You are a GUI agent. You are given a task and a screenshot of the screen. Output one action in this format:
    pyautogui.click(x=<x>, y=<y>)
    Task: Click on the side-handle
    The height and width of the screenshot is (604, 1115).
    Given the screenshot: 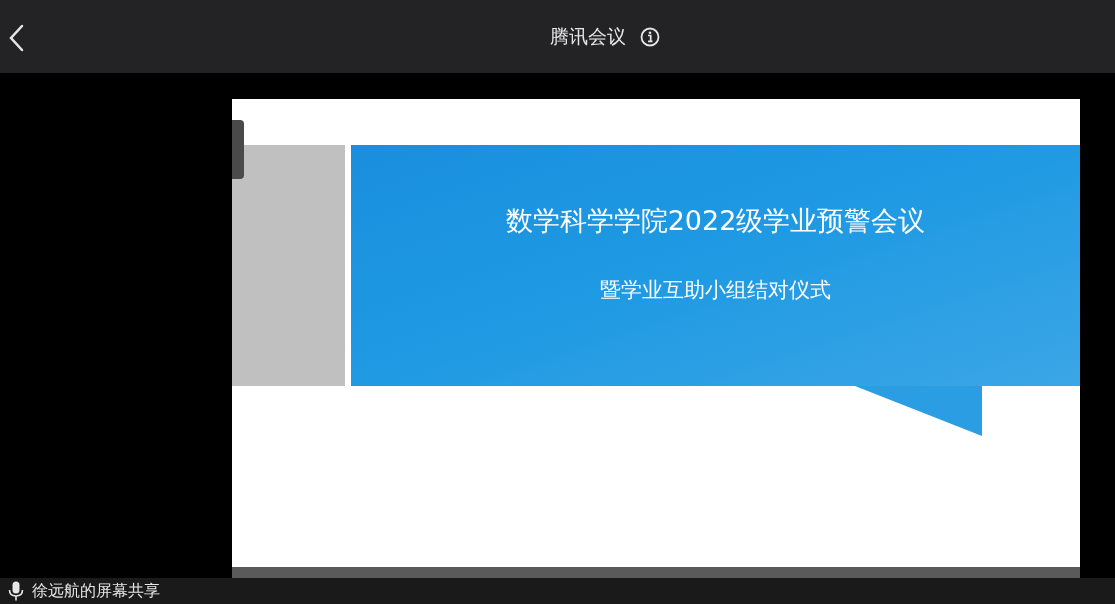 What is the action you would take?
    pyautogui.click(x=238, y=149)
    